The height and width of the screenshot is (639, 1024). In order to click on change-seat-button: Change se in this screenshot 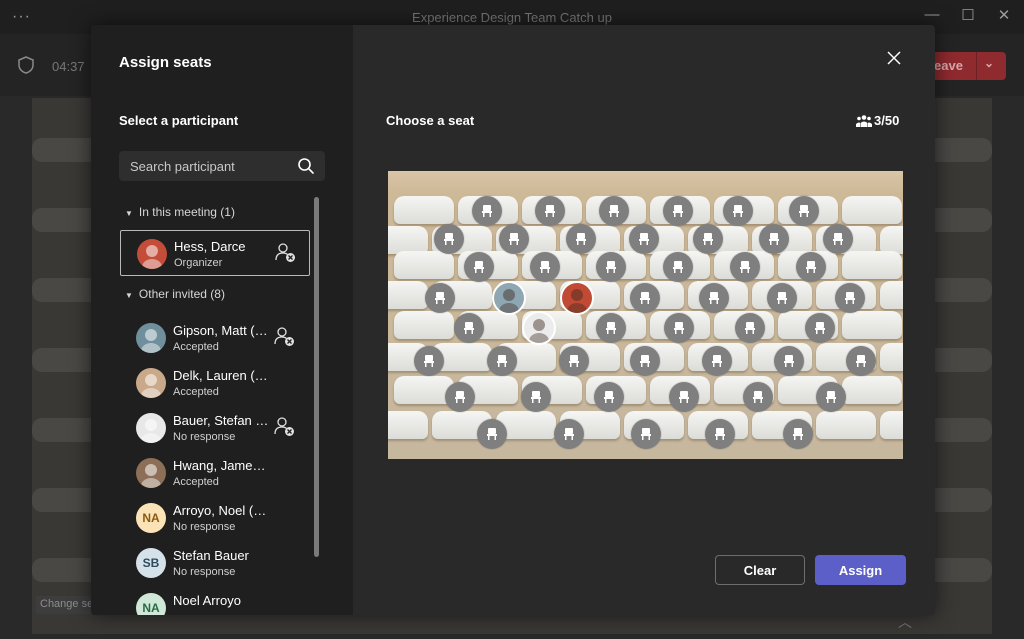, I will do `click(64, 605)`.